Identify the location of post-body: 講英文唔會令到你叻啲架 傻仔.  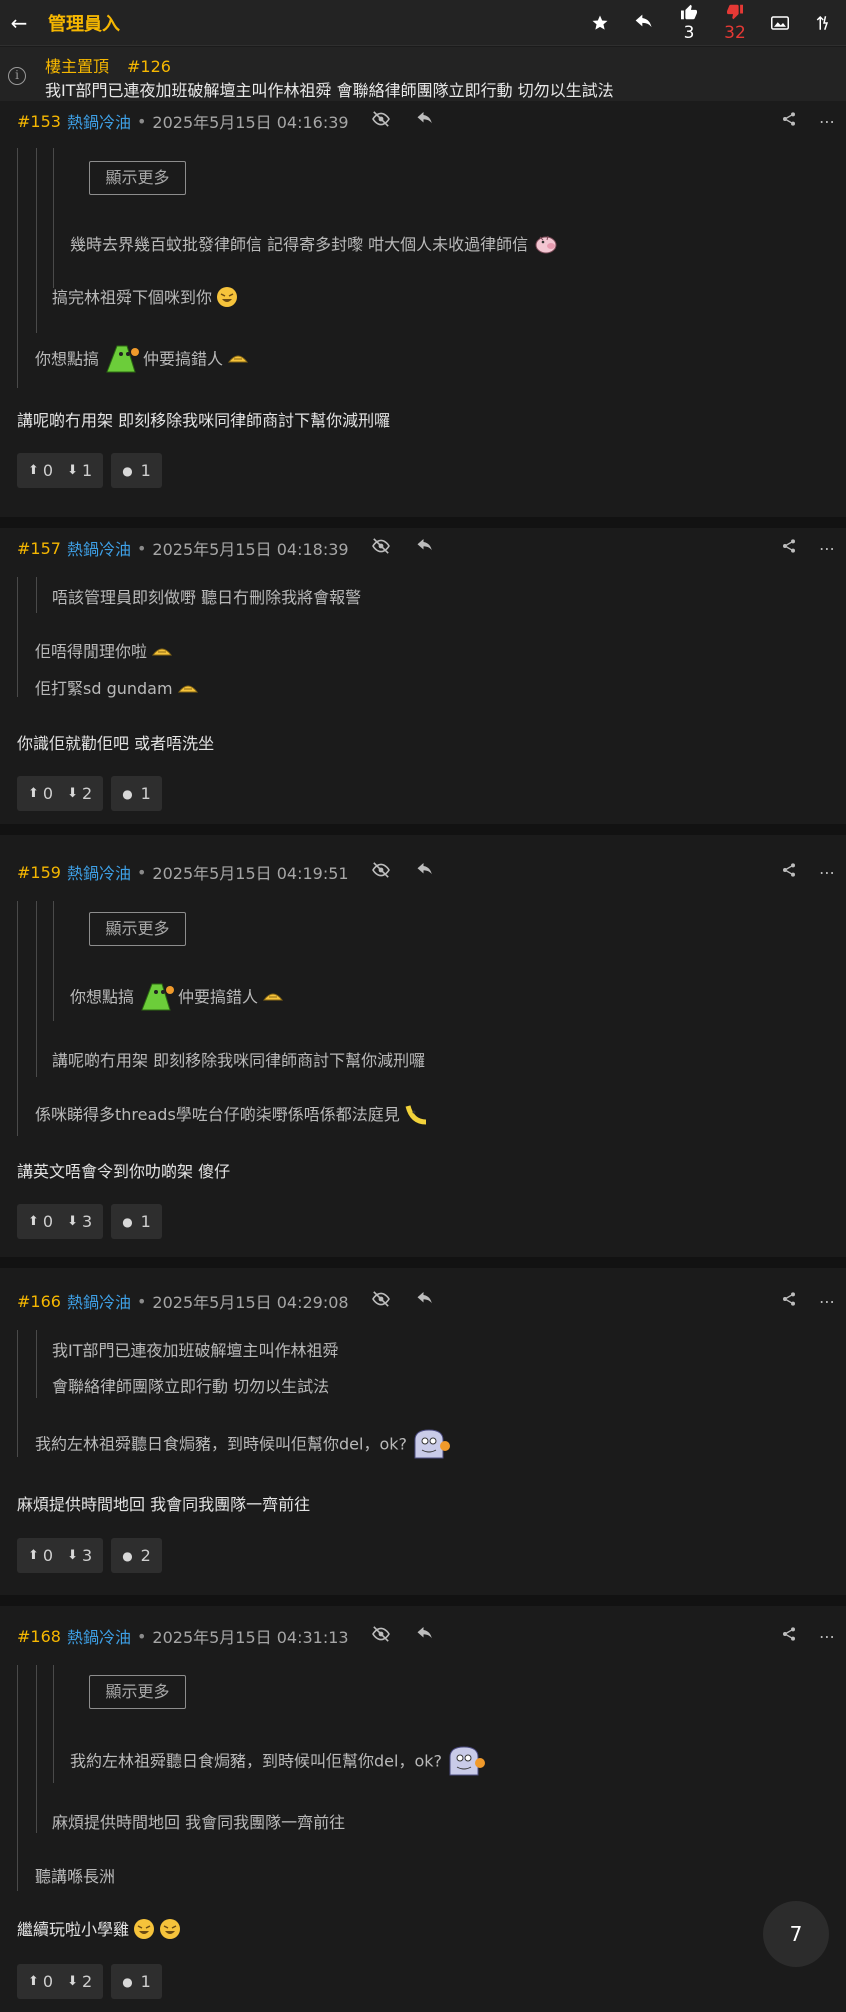
(124, 1171).